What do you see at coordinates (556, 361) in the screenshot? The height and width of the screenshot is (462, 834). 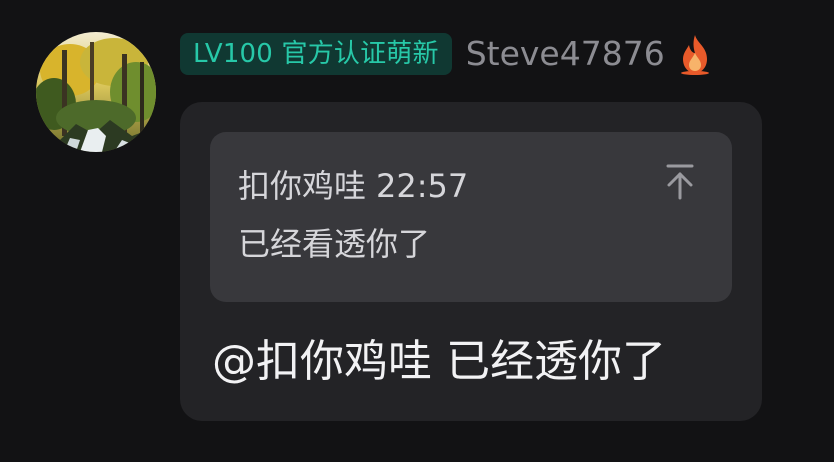 I see `message-body: 已经透你了` at bounding box center [556, 361].